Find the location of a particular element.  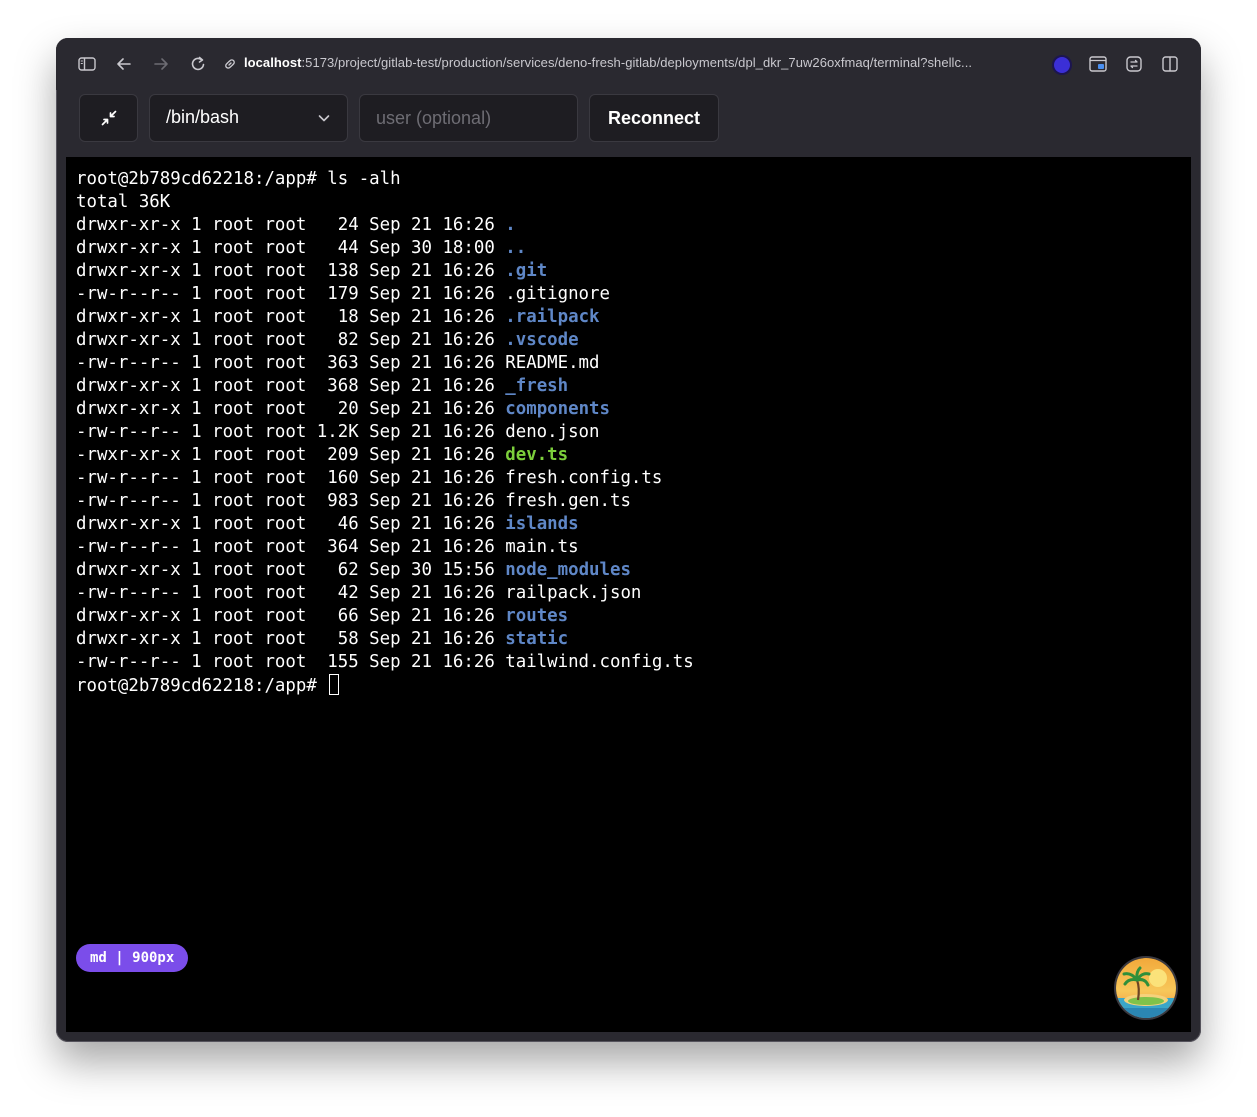

sidebar-toggle-icon is located at coordinates (87, 64).